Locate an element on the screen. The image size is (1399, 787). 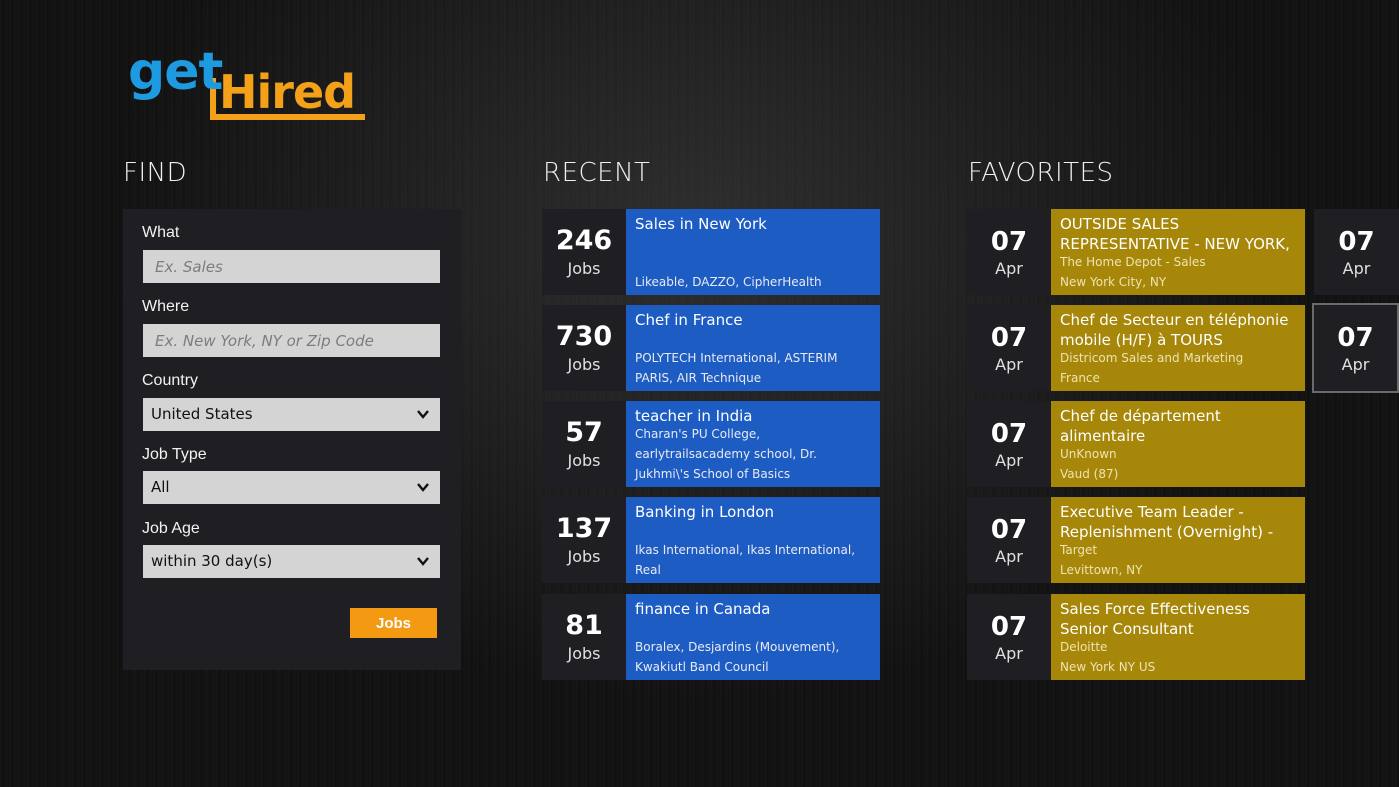
recent-count: 57 is located at coordinates (584, 432).